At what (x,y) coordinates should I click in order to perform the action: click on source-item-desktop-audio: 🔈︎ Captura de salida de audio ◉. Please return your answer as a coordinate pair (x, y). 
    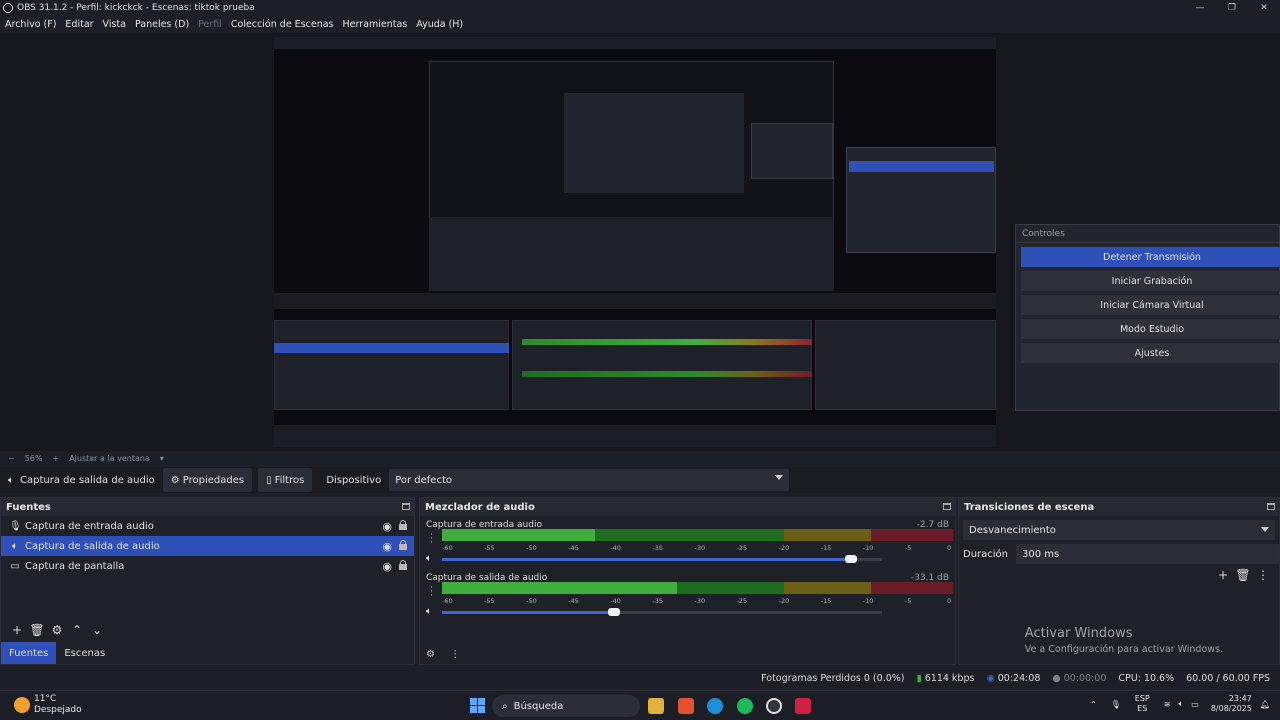
    Looking at the image, I should click on (207, 546).